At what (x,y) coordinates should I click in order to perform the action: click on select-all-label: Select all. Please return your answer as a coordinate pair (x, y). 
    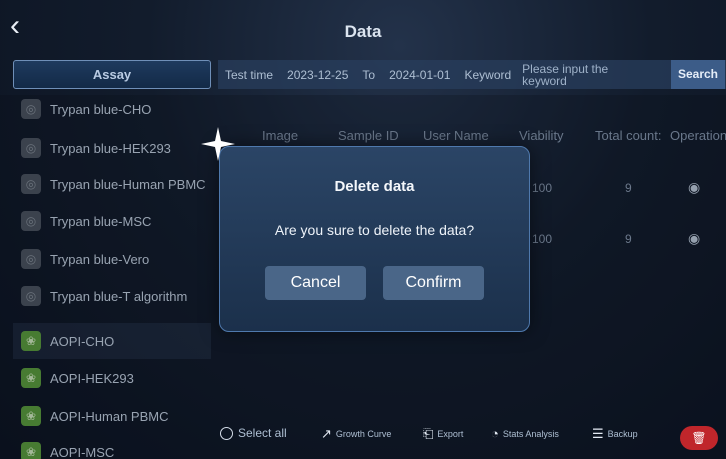
    Looking at the image, I should click on (262, 433).